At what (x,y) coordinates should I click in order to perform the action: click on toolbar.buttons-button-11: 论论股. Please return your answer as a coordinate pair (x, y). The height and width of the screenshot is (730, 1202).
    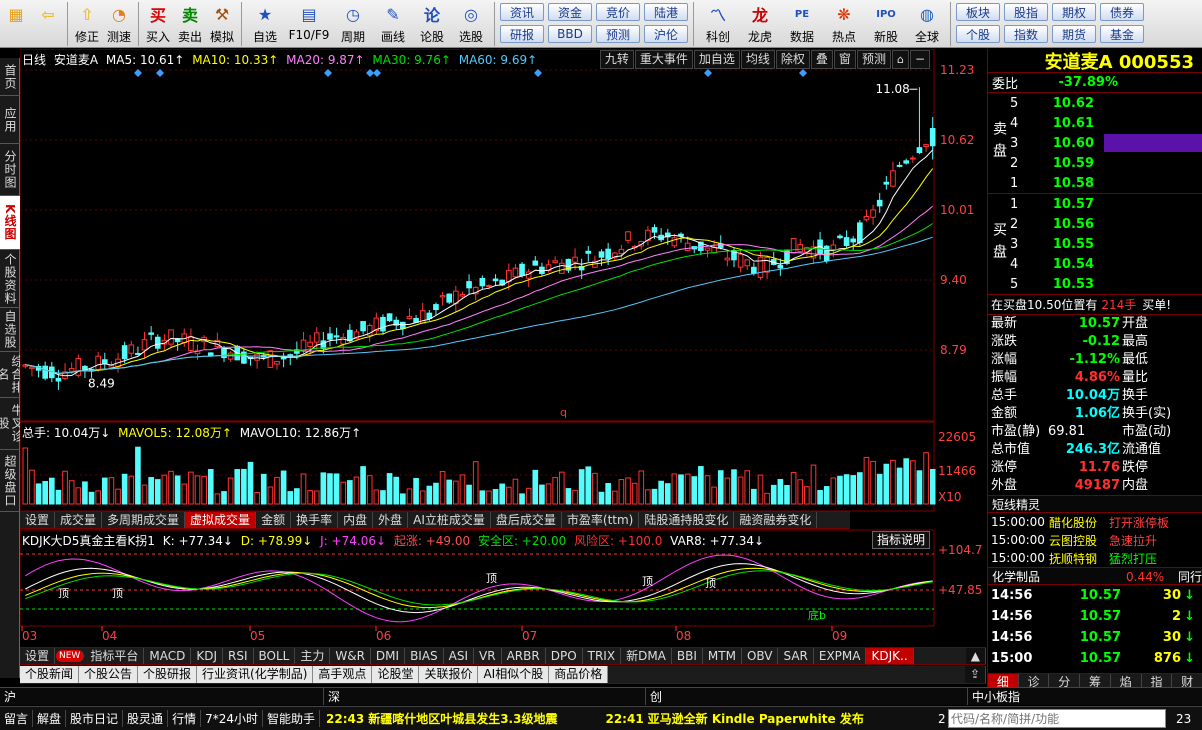
    Looking at the image, I should click on (432, 24).